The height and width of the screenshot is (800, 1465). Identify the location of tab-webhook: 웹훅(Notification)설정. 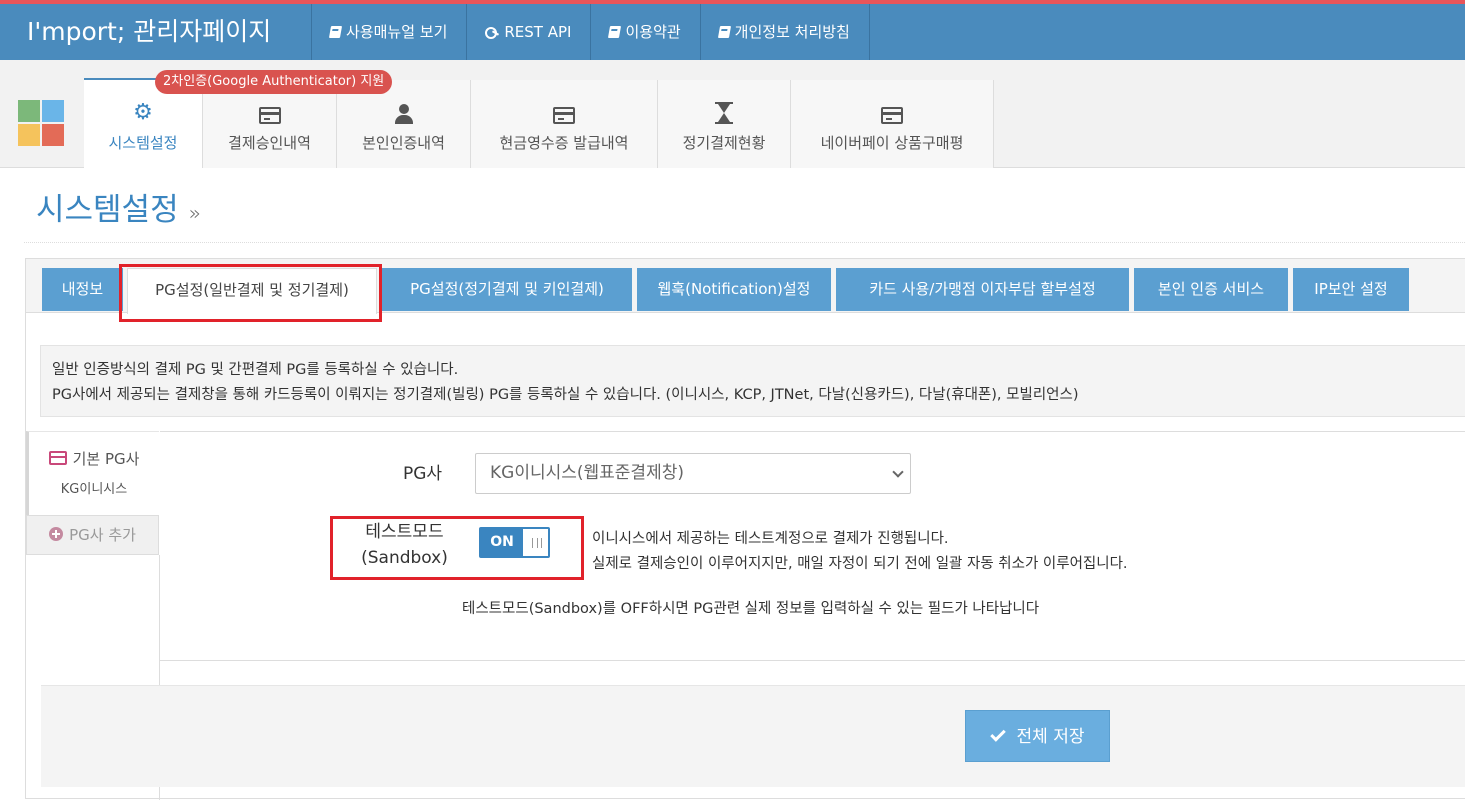
(734, 289).